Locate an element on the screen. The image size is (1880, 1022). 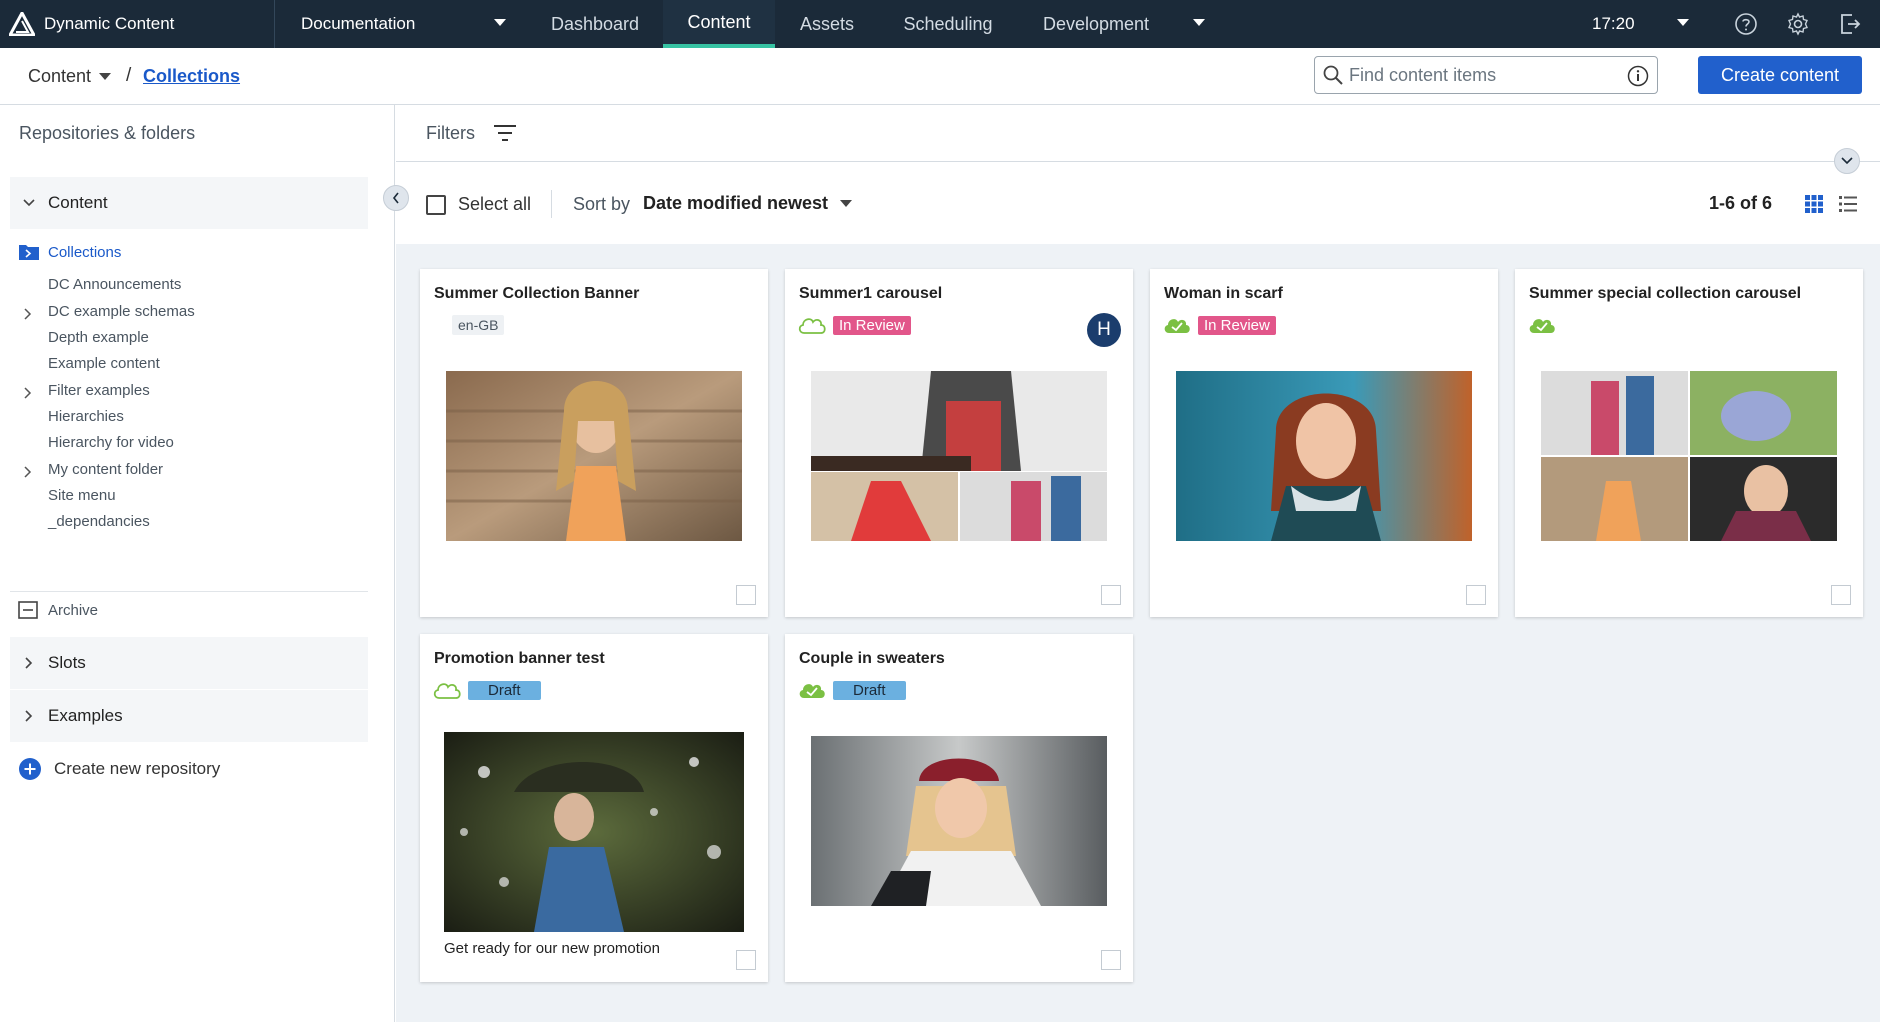
sidebar-item-archive: Archive is located at coordinates (58, 610).